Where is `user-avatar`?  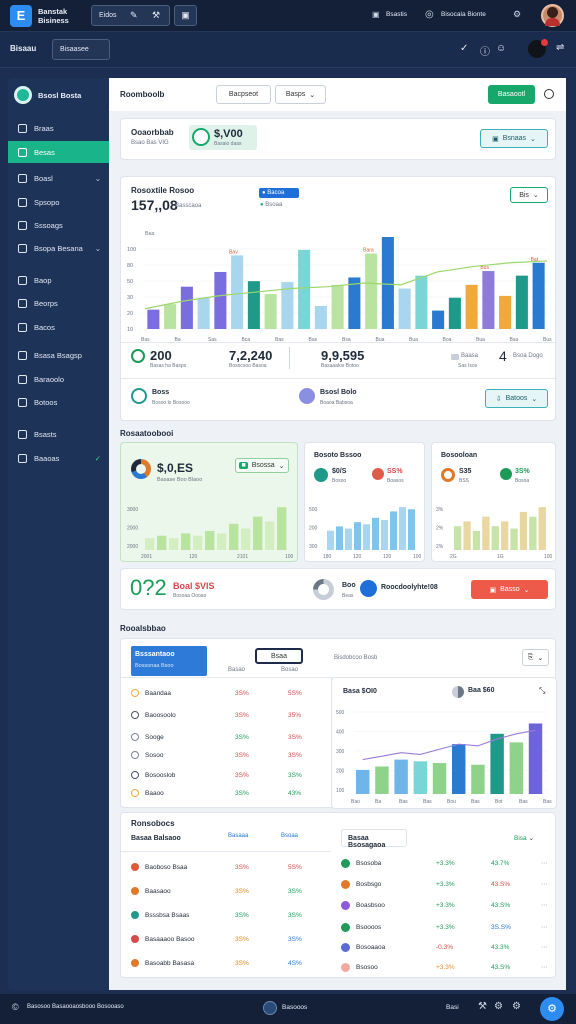 user-avatar is located at coordinates (552, 15).